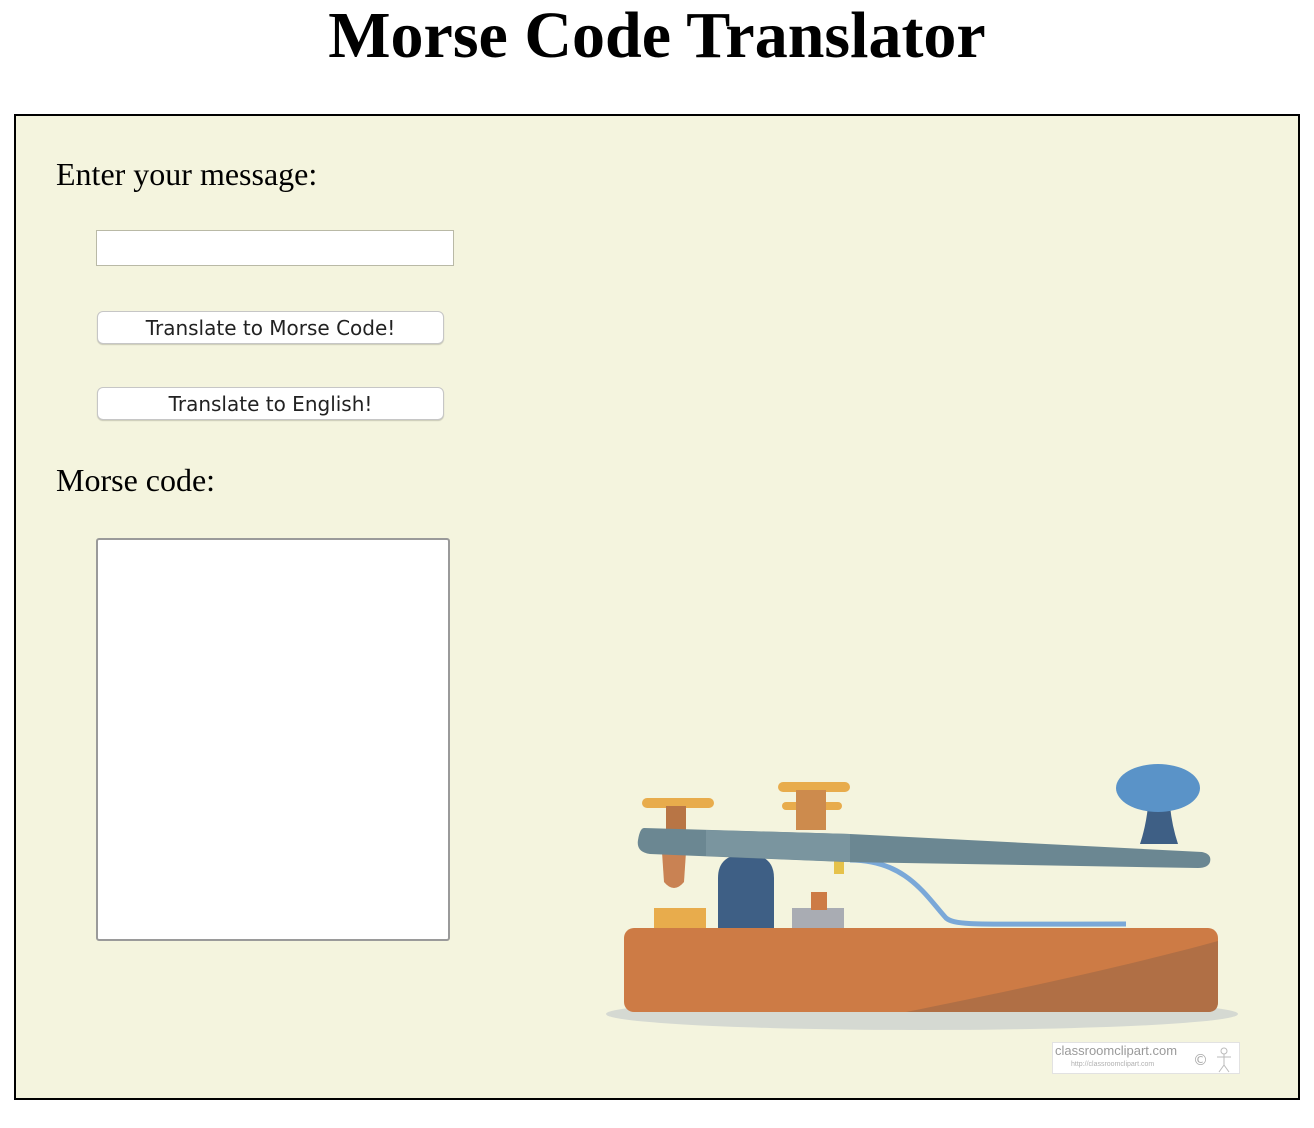 The image size is (1314, 1128). What do you see at coordinates (1113, 1064) in the screenshot?
I see `watermark-subtext: http://classroomclipart.com` at bounding box center [1113, 1064].